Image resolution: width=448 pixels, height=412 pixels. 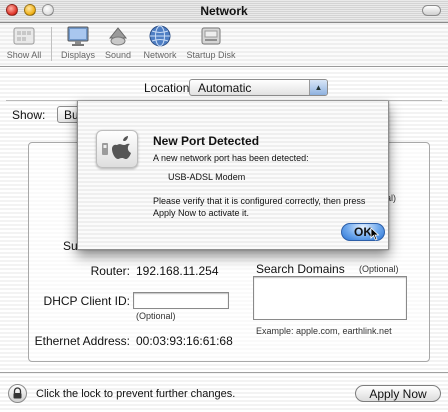 What do you see at coordinates (70, 246) in the screenshot?
I see `subnet-label-partial: Su` at bounding box center [70, 246].